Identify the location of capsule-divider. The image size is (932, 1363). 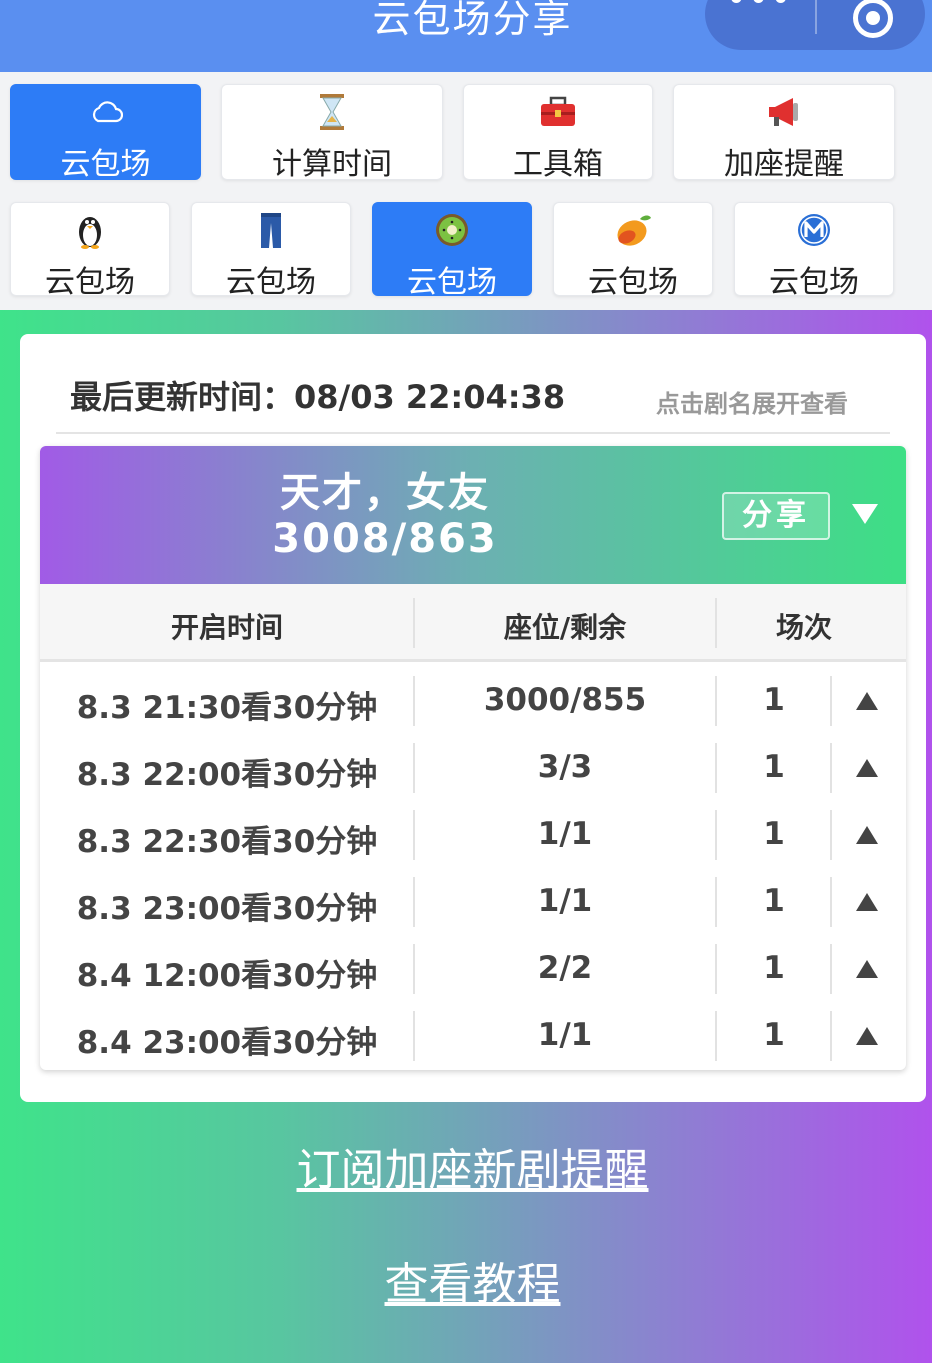
(816, 17).